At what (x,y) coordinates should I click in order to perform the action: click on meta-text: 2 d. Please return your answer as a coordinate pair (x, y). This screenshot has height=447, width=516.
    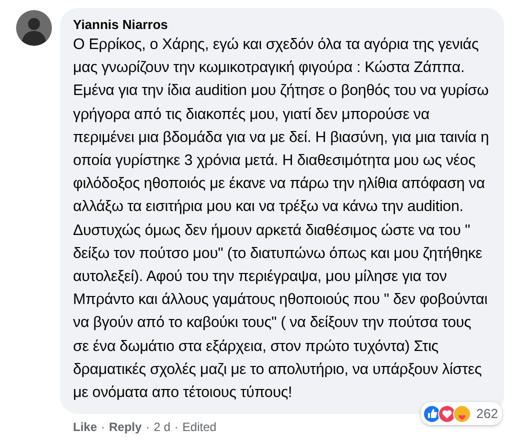
    Looking at the image, I should click on (162, 427).